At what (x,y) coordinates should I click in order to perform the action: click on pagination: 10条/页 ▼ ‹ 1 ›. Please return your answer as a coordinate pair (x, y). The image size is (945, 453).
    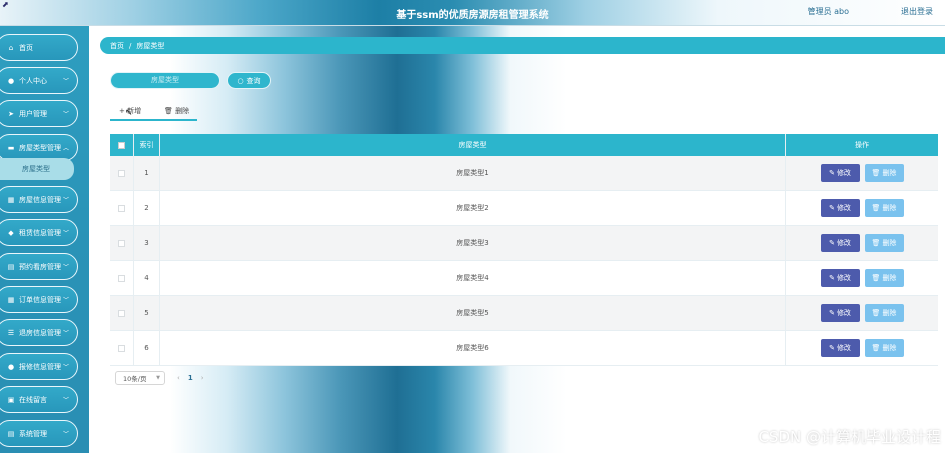
    Looking at the image, I should click on (159, 378).